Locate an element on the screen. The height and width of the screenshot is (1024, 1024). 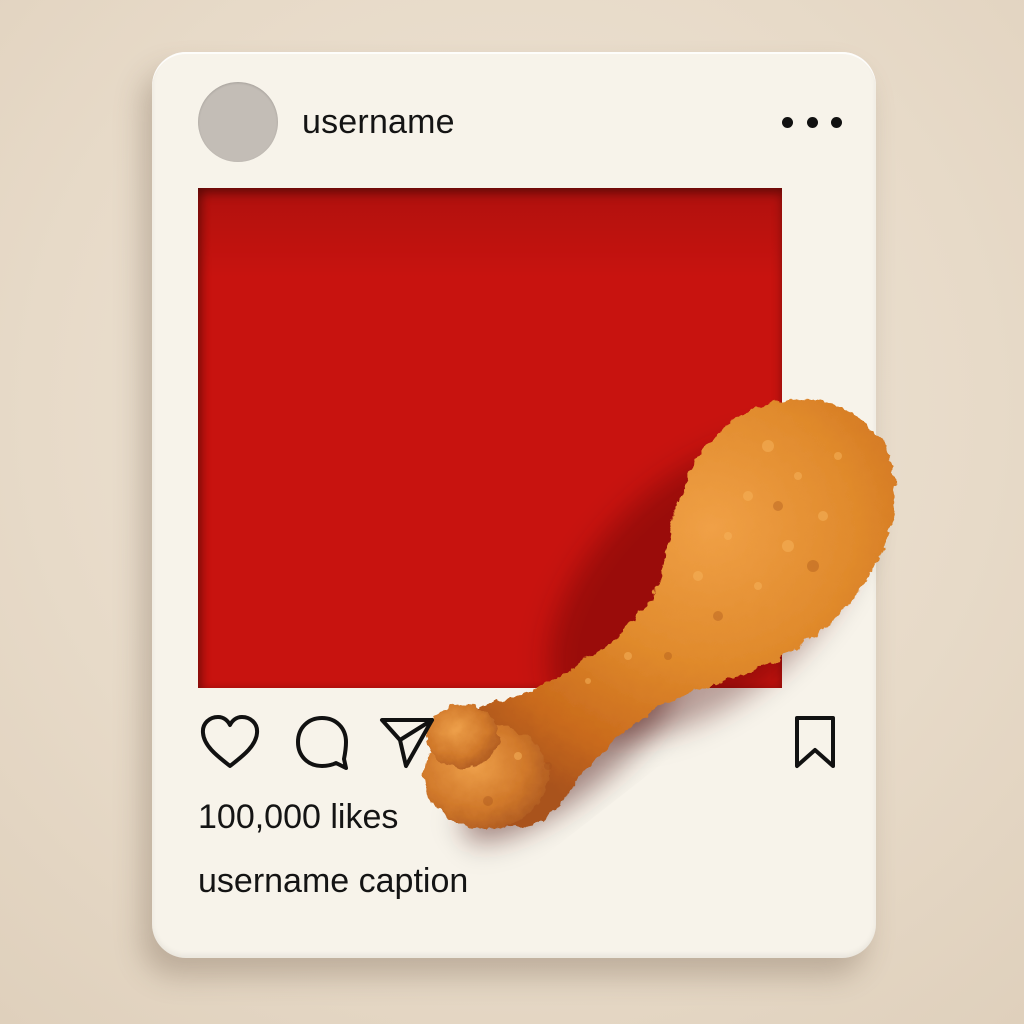
heart-icon is located at coordinates (230, 744).